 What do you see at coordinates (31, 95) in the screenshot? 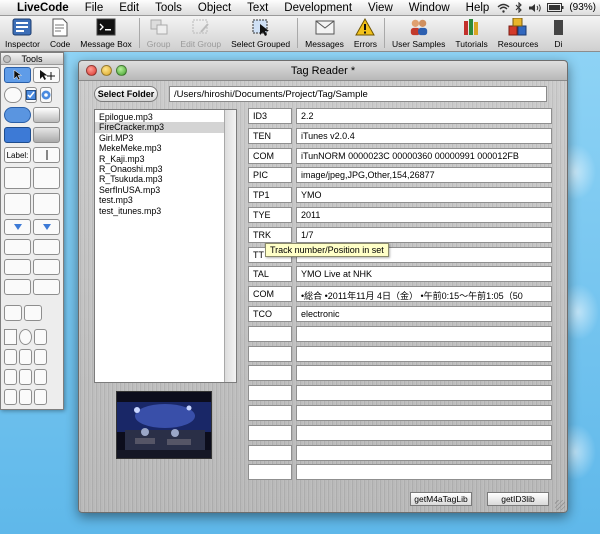
I see `checkbox-tool` at bounding box center [31, 95].